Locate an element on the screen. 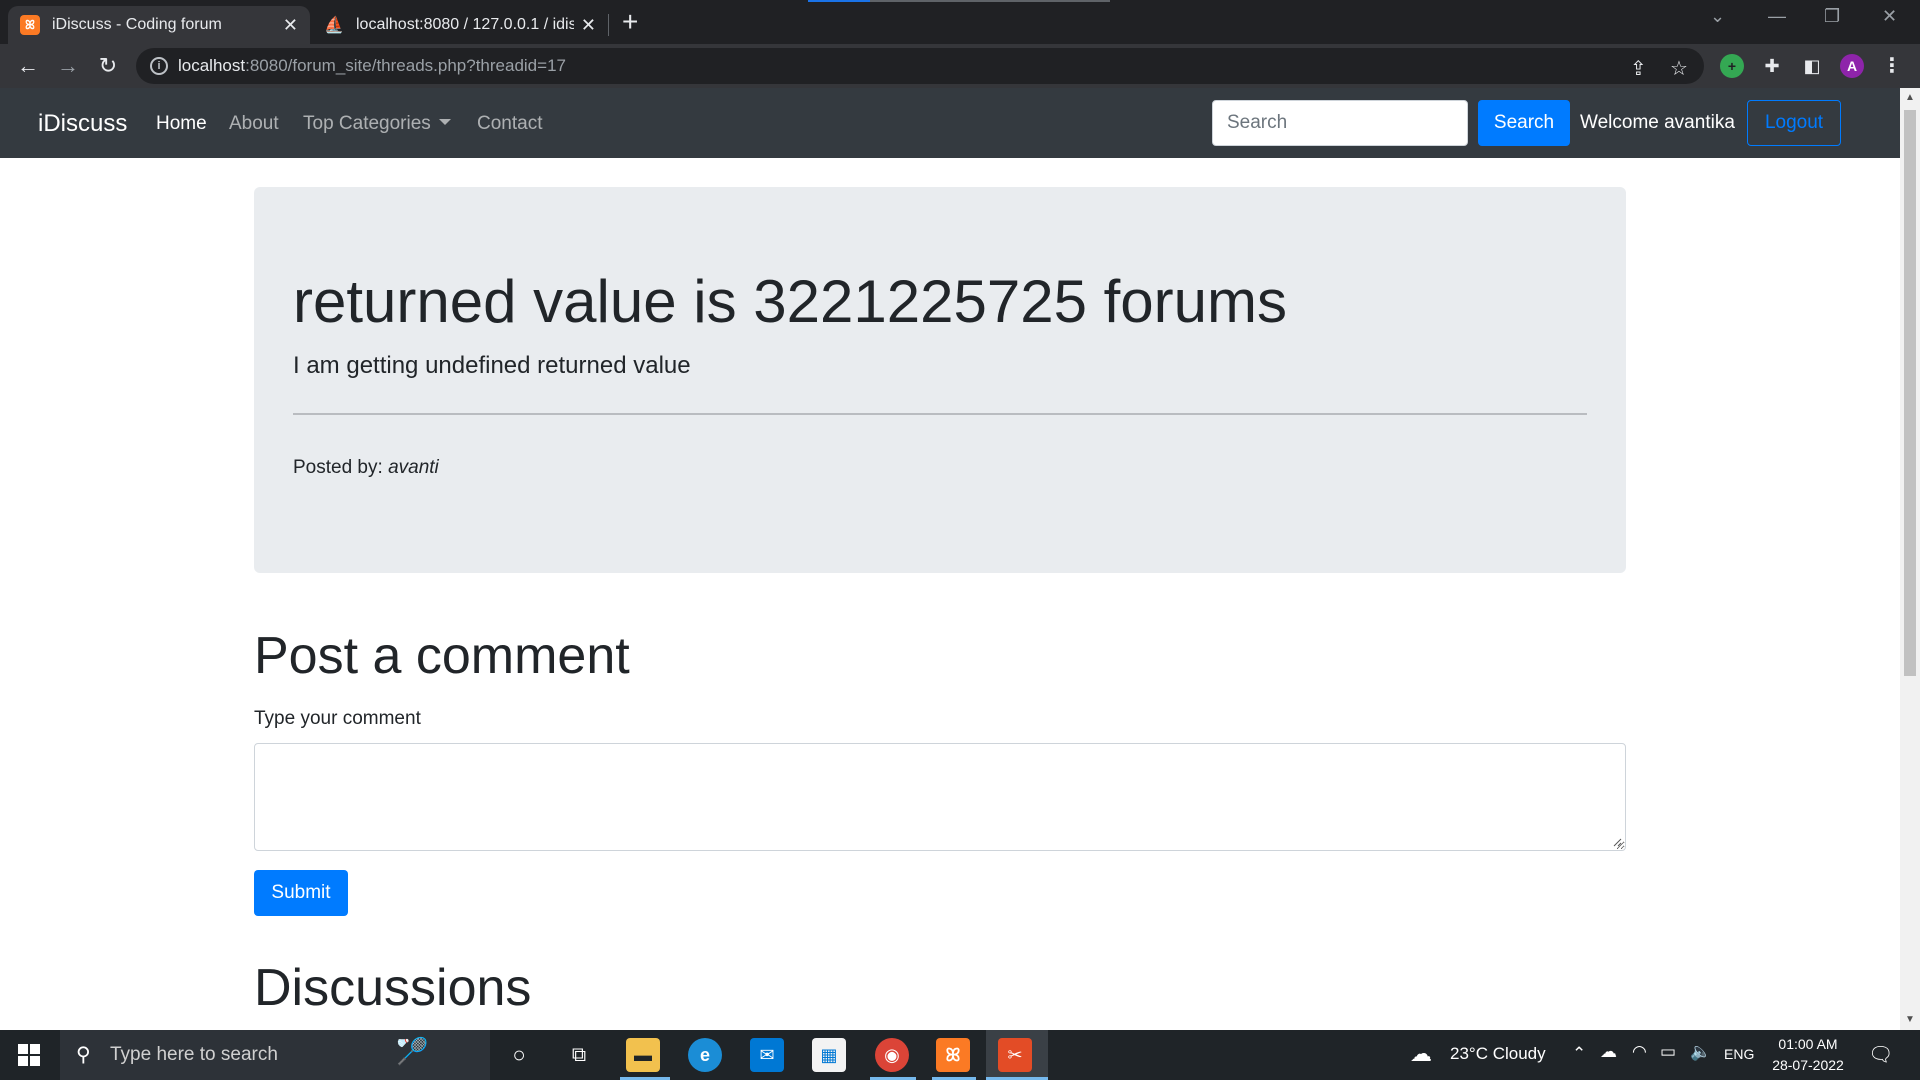 This screenshot has height=1080, width=1920. tab-title: iDiscuss - Coding forum is located at coordinates (137, 24).